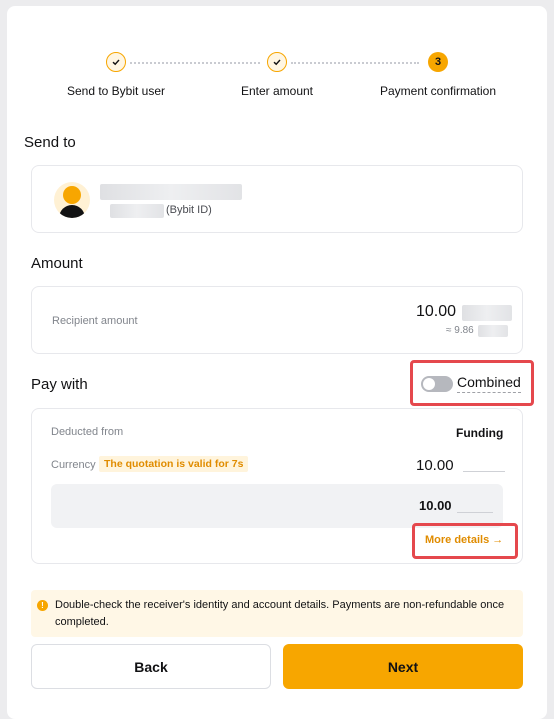 This screenshot has height=719, width=554. I want to click on info-icon: !, so click(42, 605).